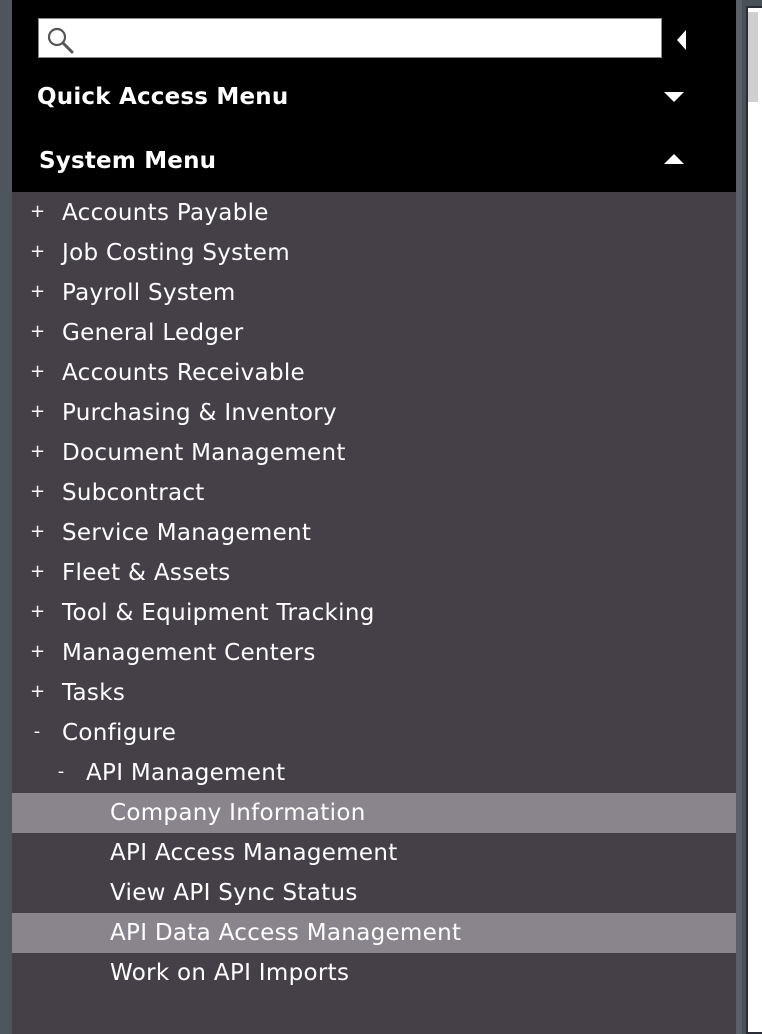 The width and height of the screenshot is (762, 1034). What do you see at coordinates (254, 853) in the screenshot?
I see `menu-item-label: API Access Management` at bounding box center [254, 853].